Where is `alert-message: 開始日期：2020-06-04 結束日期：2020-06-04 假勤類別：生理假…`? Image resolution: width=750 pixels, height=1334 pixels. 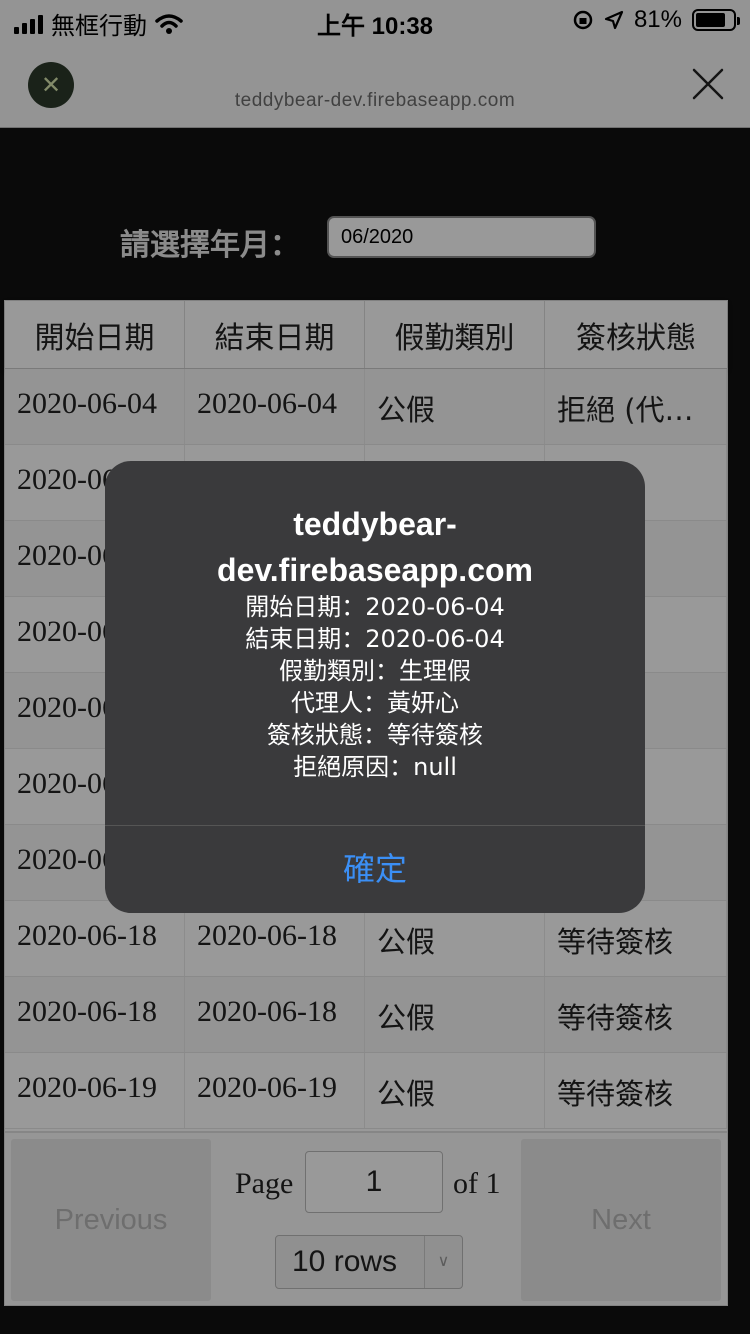 alert-message: 開始日期：2020-06-04 結束日期：2020-06-04 假勤類別：生理假… is located at coordinates (375, 687).